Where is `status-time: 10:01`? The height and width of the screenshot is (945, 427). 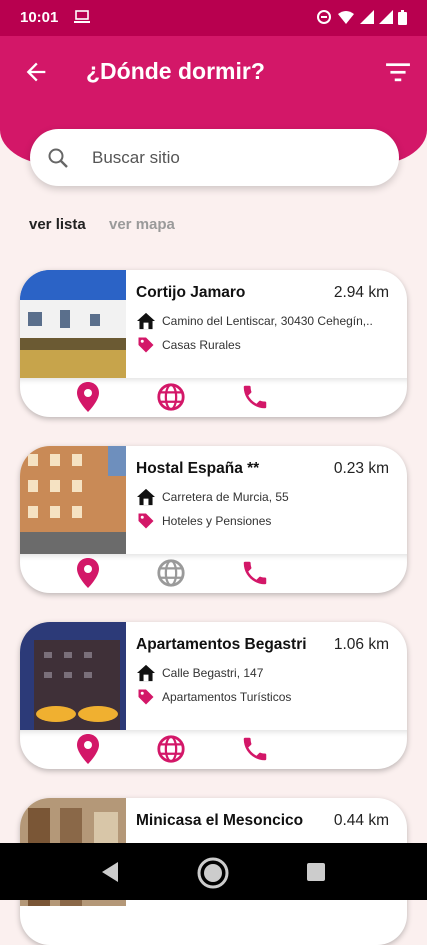 status-time: 10:01 is located at coordinates (39, 17).